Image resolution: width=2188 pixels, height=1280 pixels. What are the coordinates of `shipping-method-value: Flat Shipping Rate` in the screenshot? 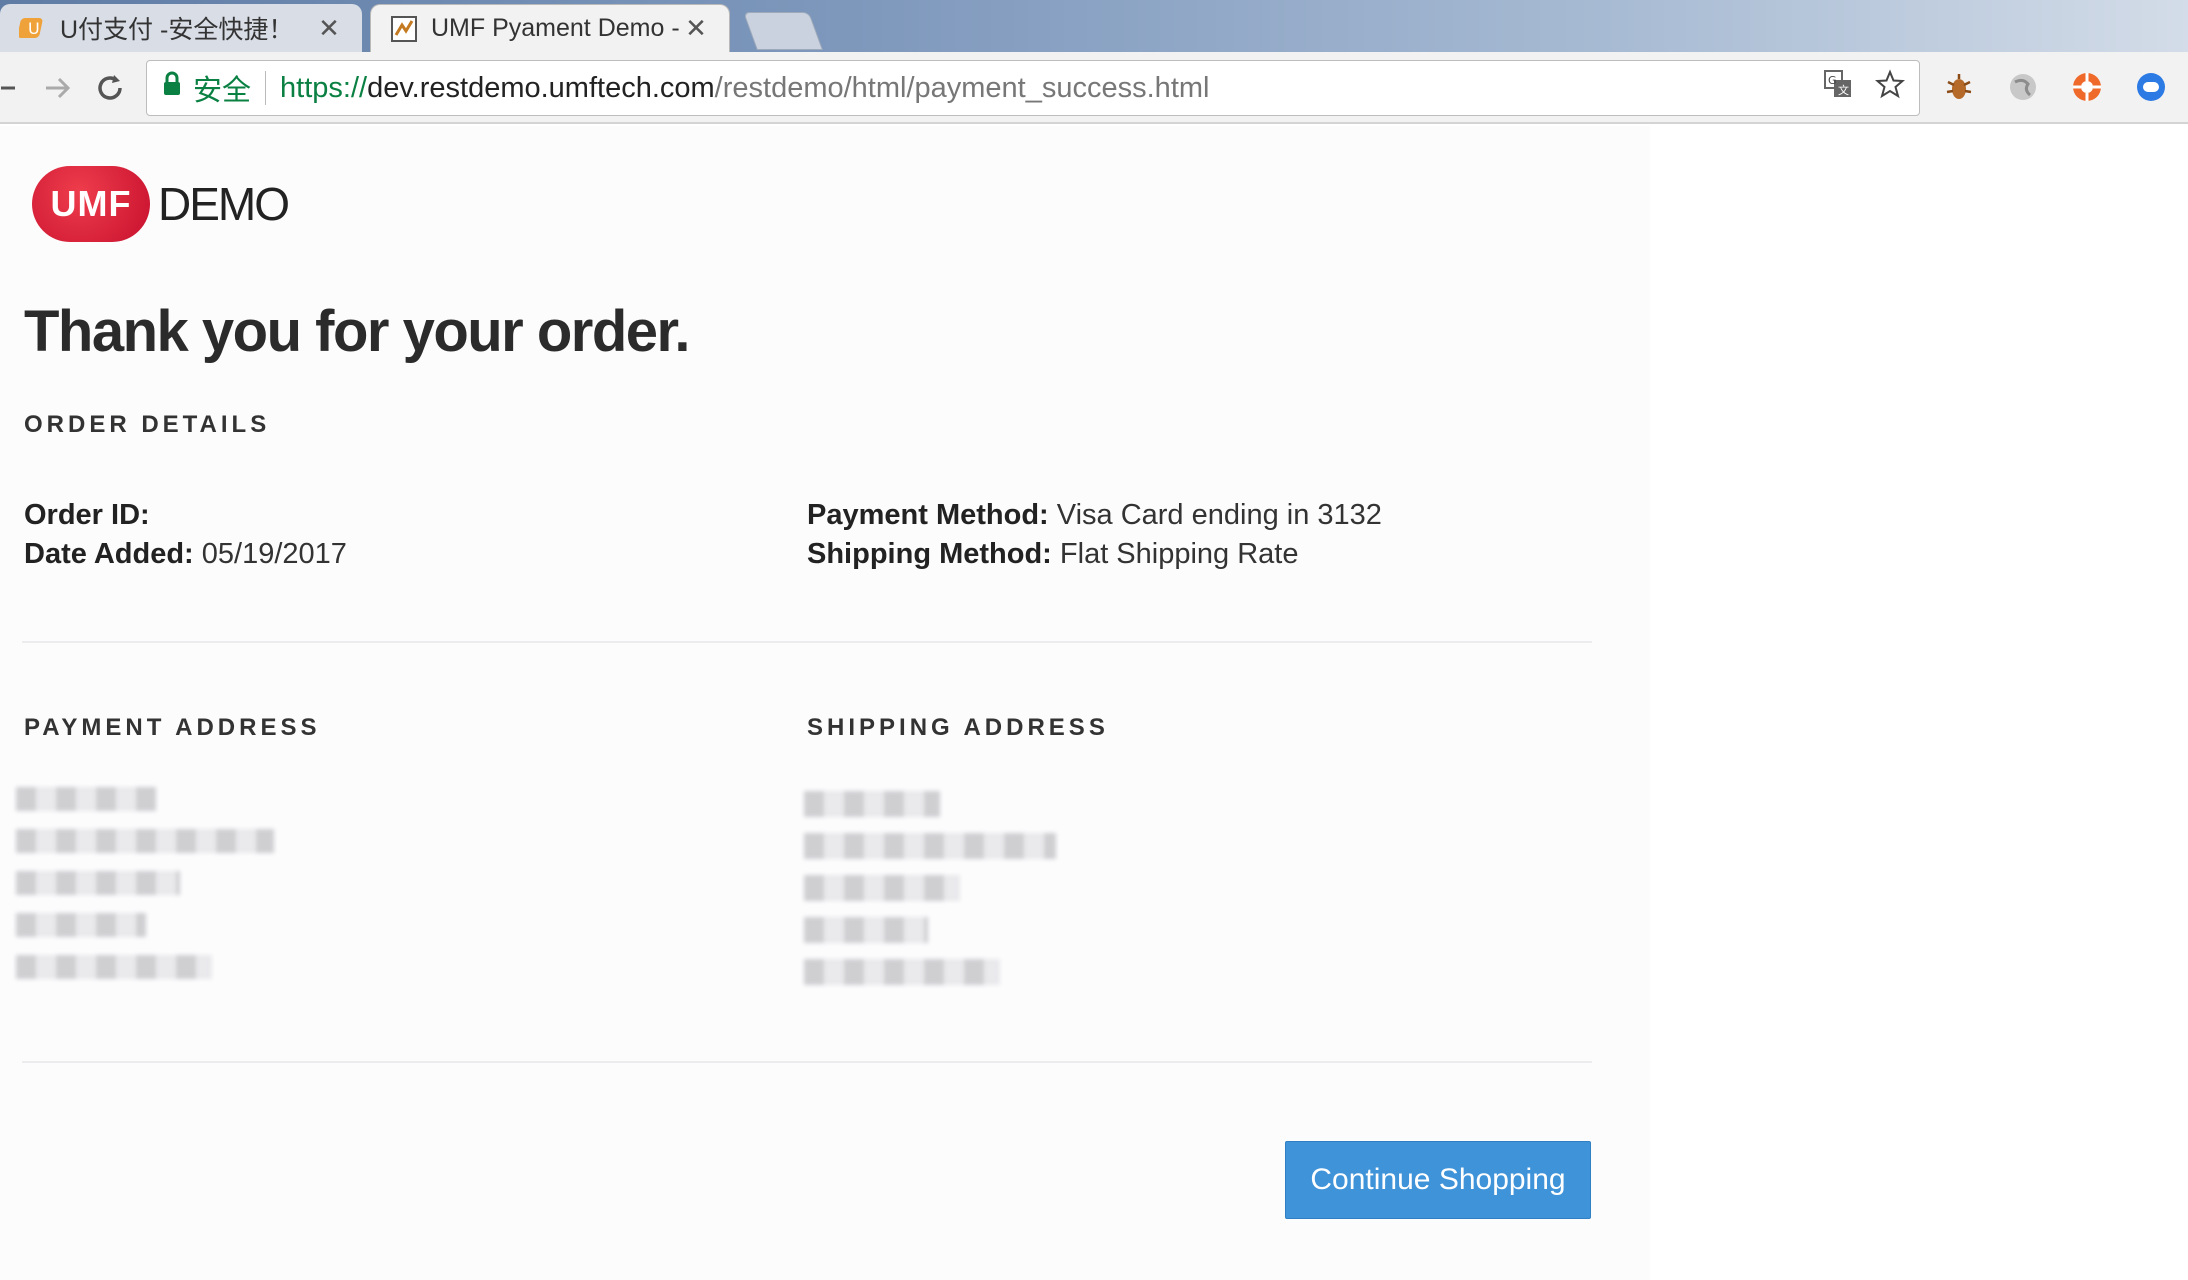 It's located at (1179, 554).